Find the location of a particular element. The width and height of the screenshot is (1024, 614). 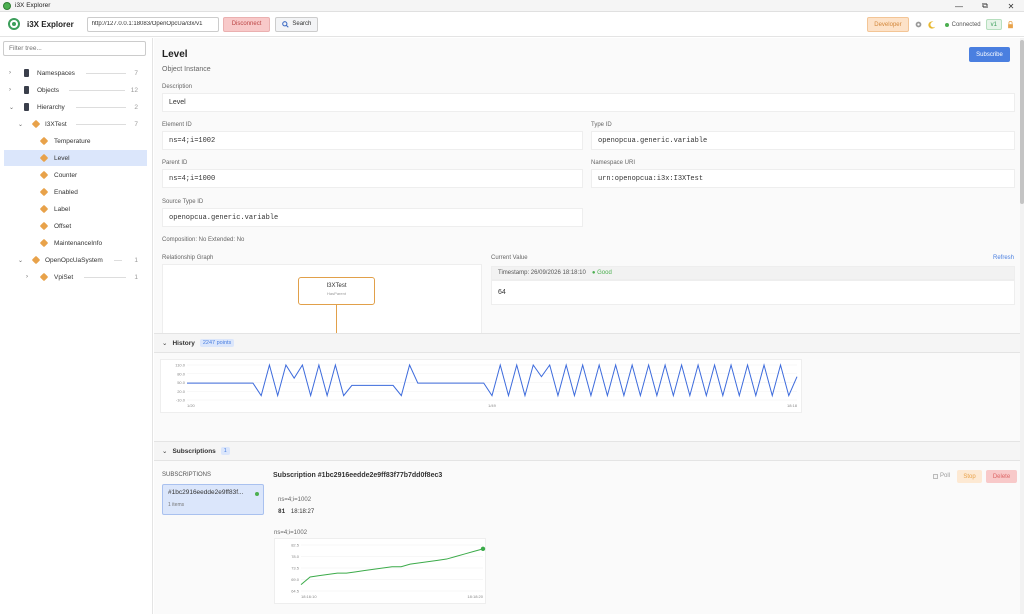

x-tick-label: 1/49 is located at coordinates (492, 405).